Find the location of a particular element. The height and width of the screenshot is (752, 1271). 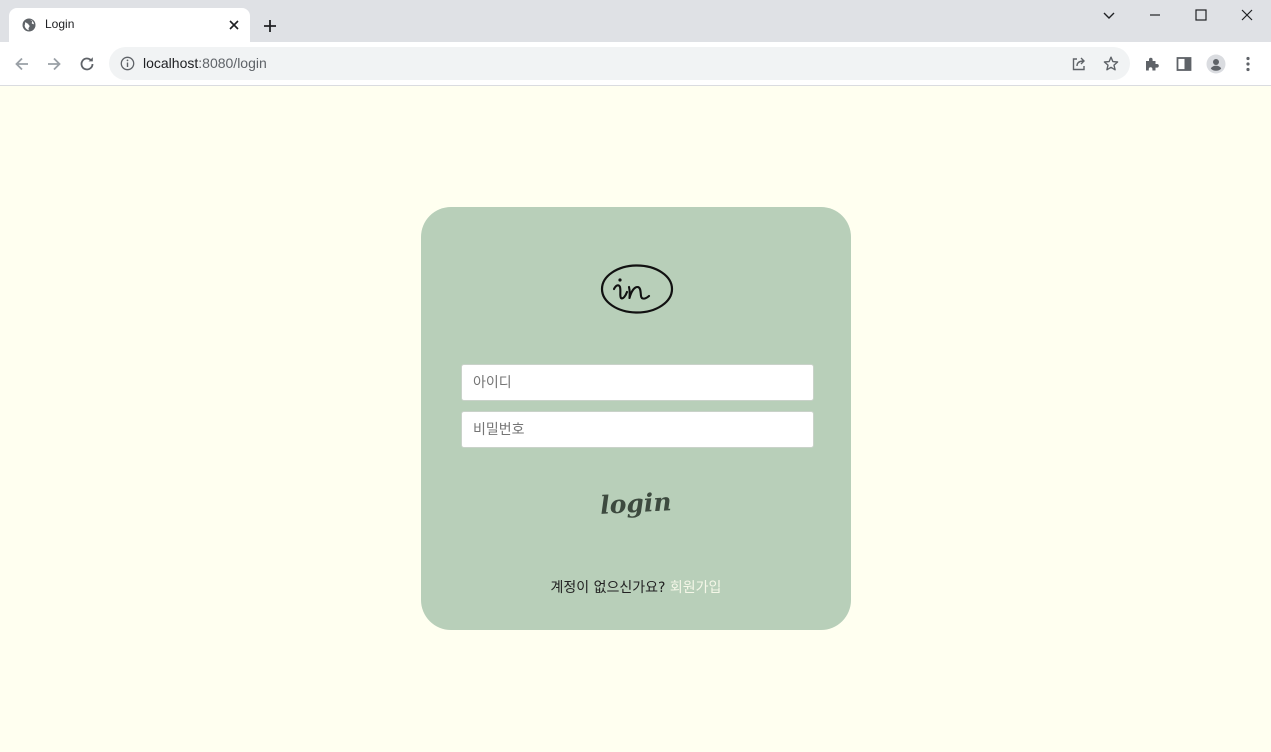

url-text: localhost:8080/login is located at coordinates (205, 63).